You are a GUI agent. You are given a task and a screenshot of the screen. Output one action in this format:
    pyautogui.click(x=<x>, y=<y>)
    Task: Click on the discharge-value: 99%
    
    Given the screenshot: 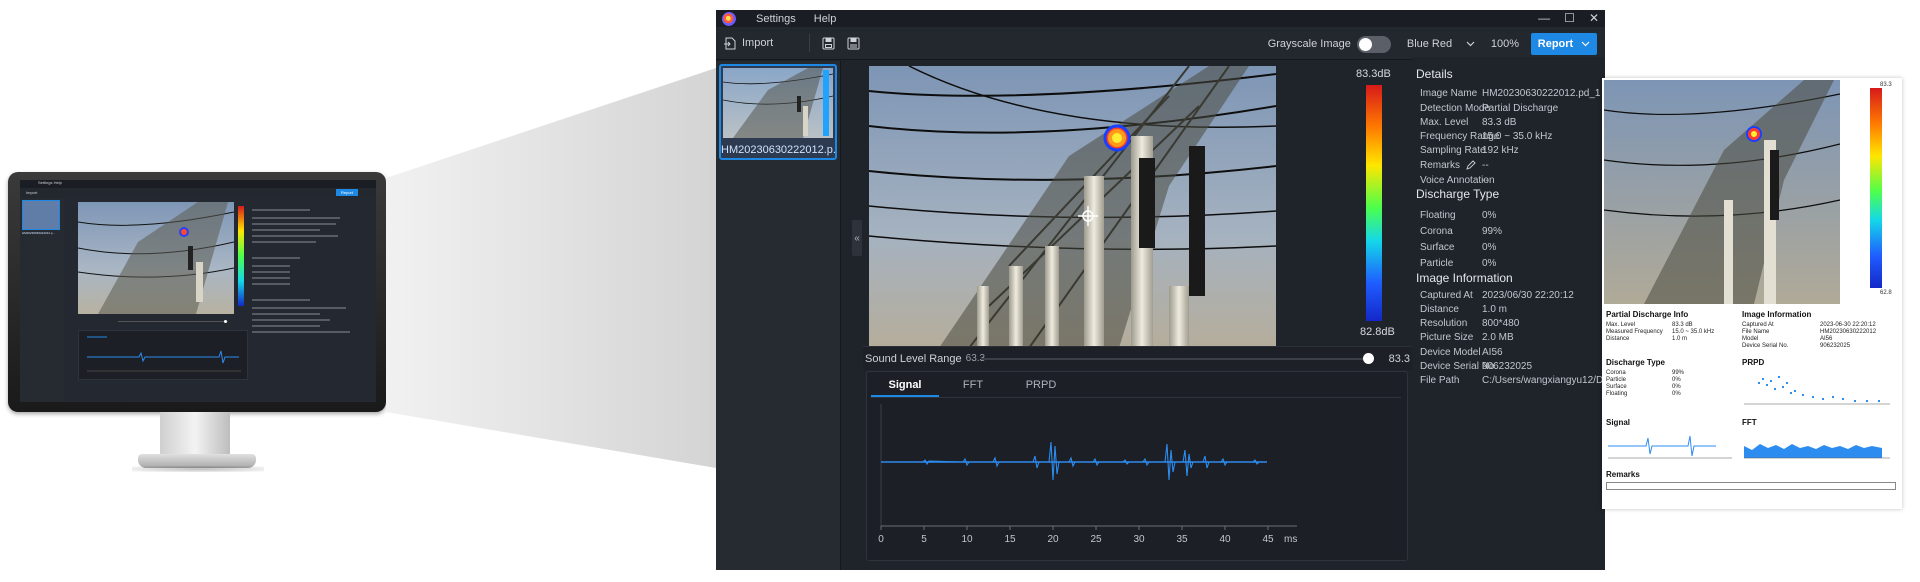 What is the action you would take?
    pyautogui.click(x=1492, y=231)
    